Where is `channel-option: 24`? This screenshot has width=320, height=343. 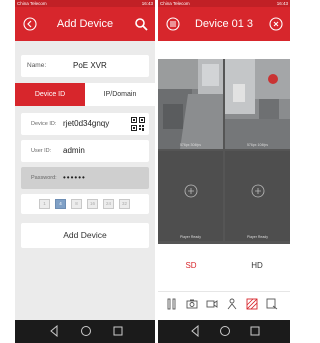
channel-option: 24 is located at coordinates (108, 204).